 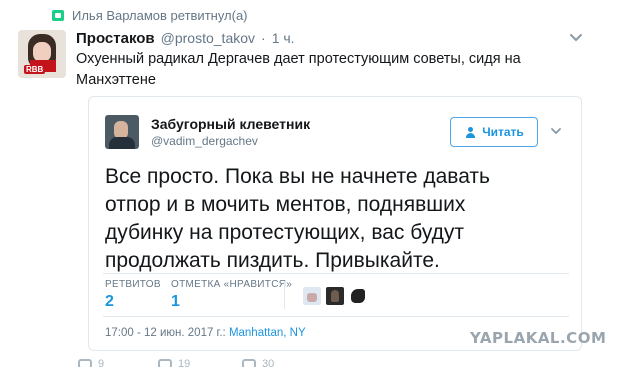 What do you see at coordinates (231, 302) in the screenshot?
I see `likes-count: 1` at bounding box center [231, 302].